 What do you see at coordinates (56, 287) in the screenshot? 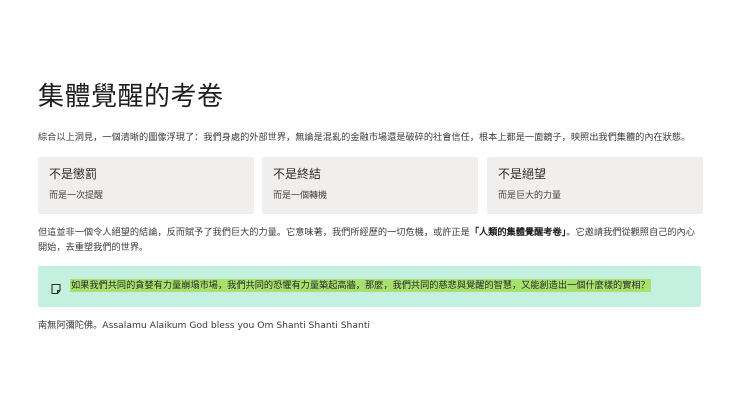
I see `note-icon` at bounding box center [56, 287].